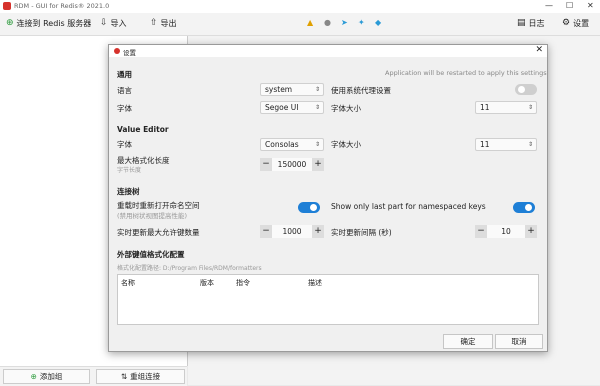 The width and height of the screenshot is (600, 386). Describe the element at coordinates (539, 50) in the screenshot. I see `dialog-close-icon: ✕` at that location.